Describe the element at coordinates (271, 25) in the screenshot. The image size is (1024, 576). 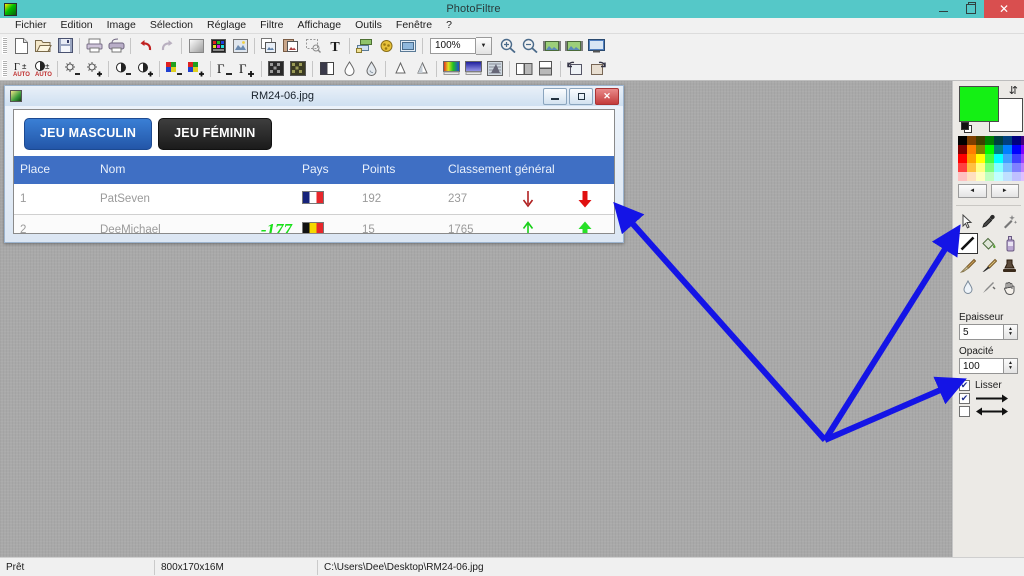
I see `menu-filtre: Filtre` at that location.